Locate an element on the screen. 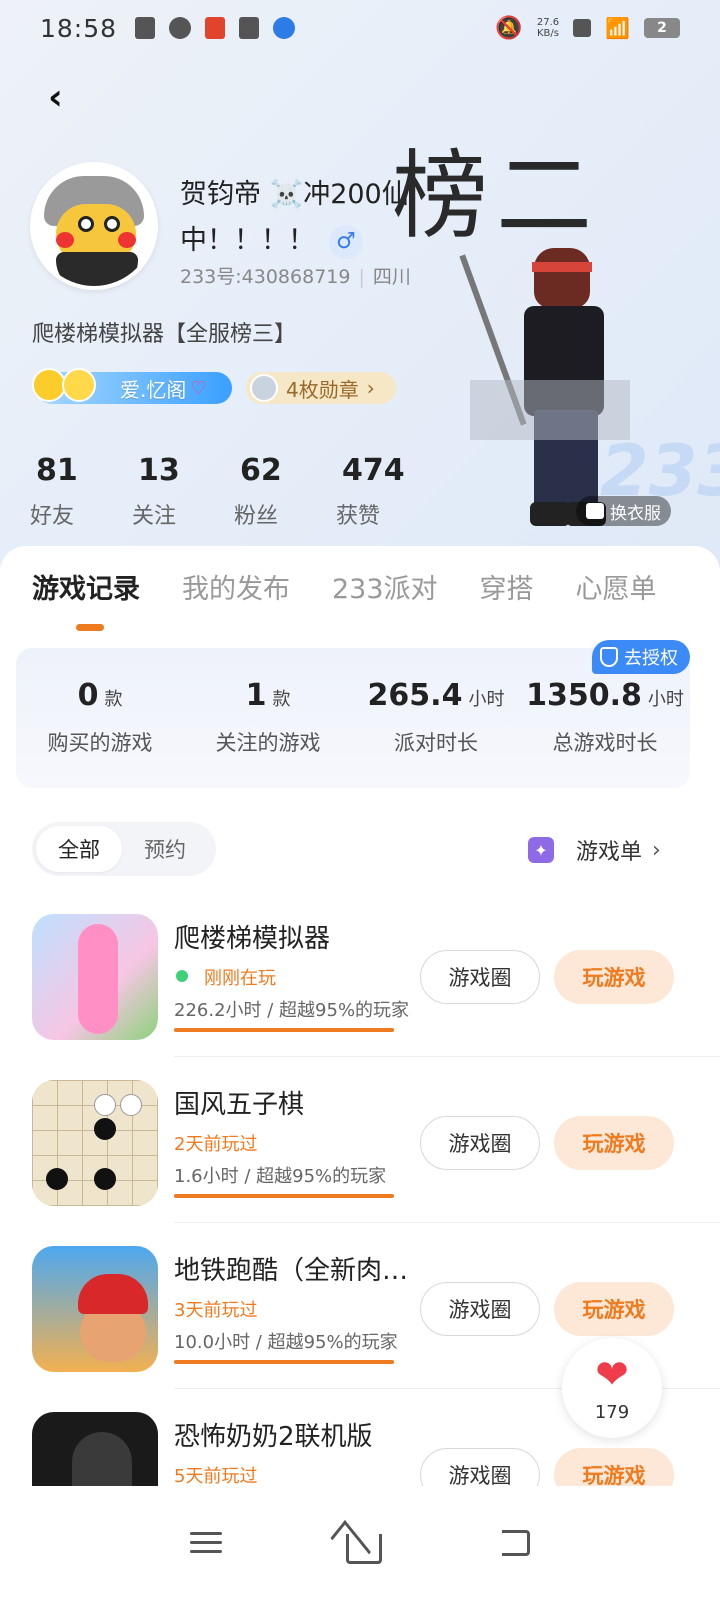  game-list-button: ✦ 游戏单 › is located at coordinates (594, 850).